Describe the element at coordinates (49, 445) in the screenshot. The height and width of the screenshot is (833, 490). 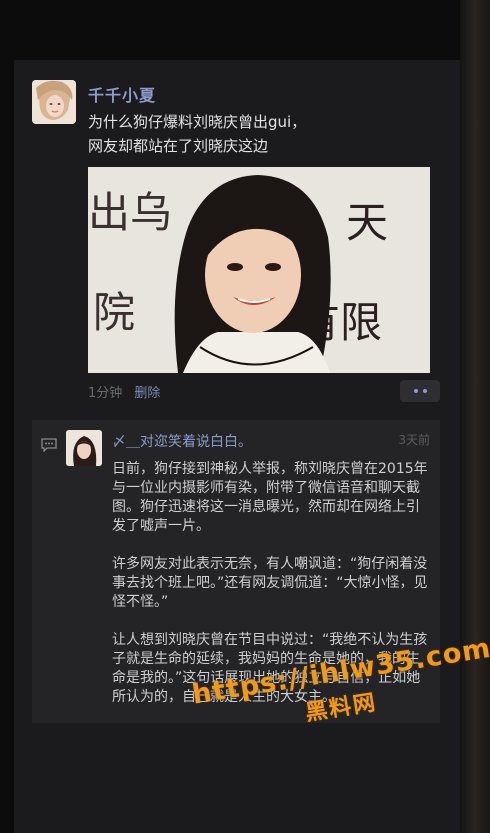
I see `comment-icon` at that location.